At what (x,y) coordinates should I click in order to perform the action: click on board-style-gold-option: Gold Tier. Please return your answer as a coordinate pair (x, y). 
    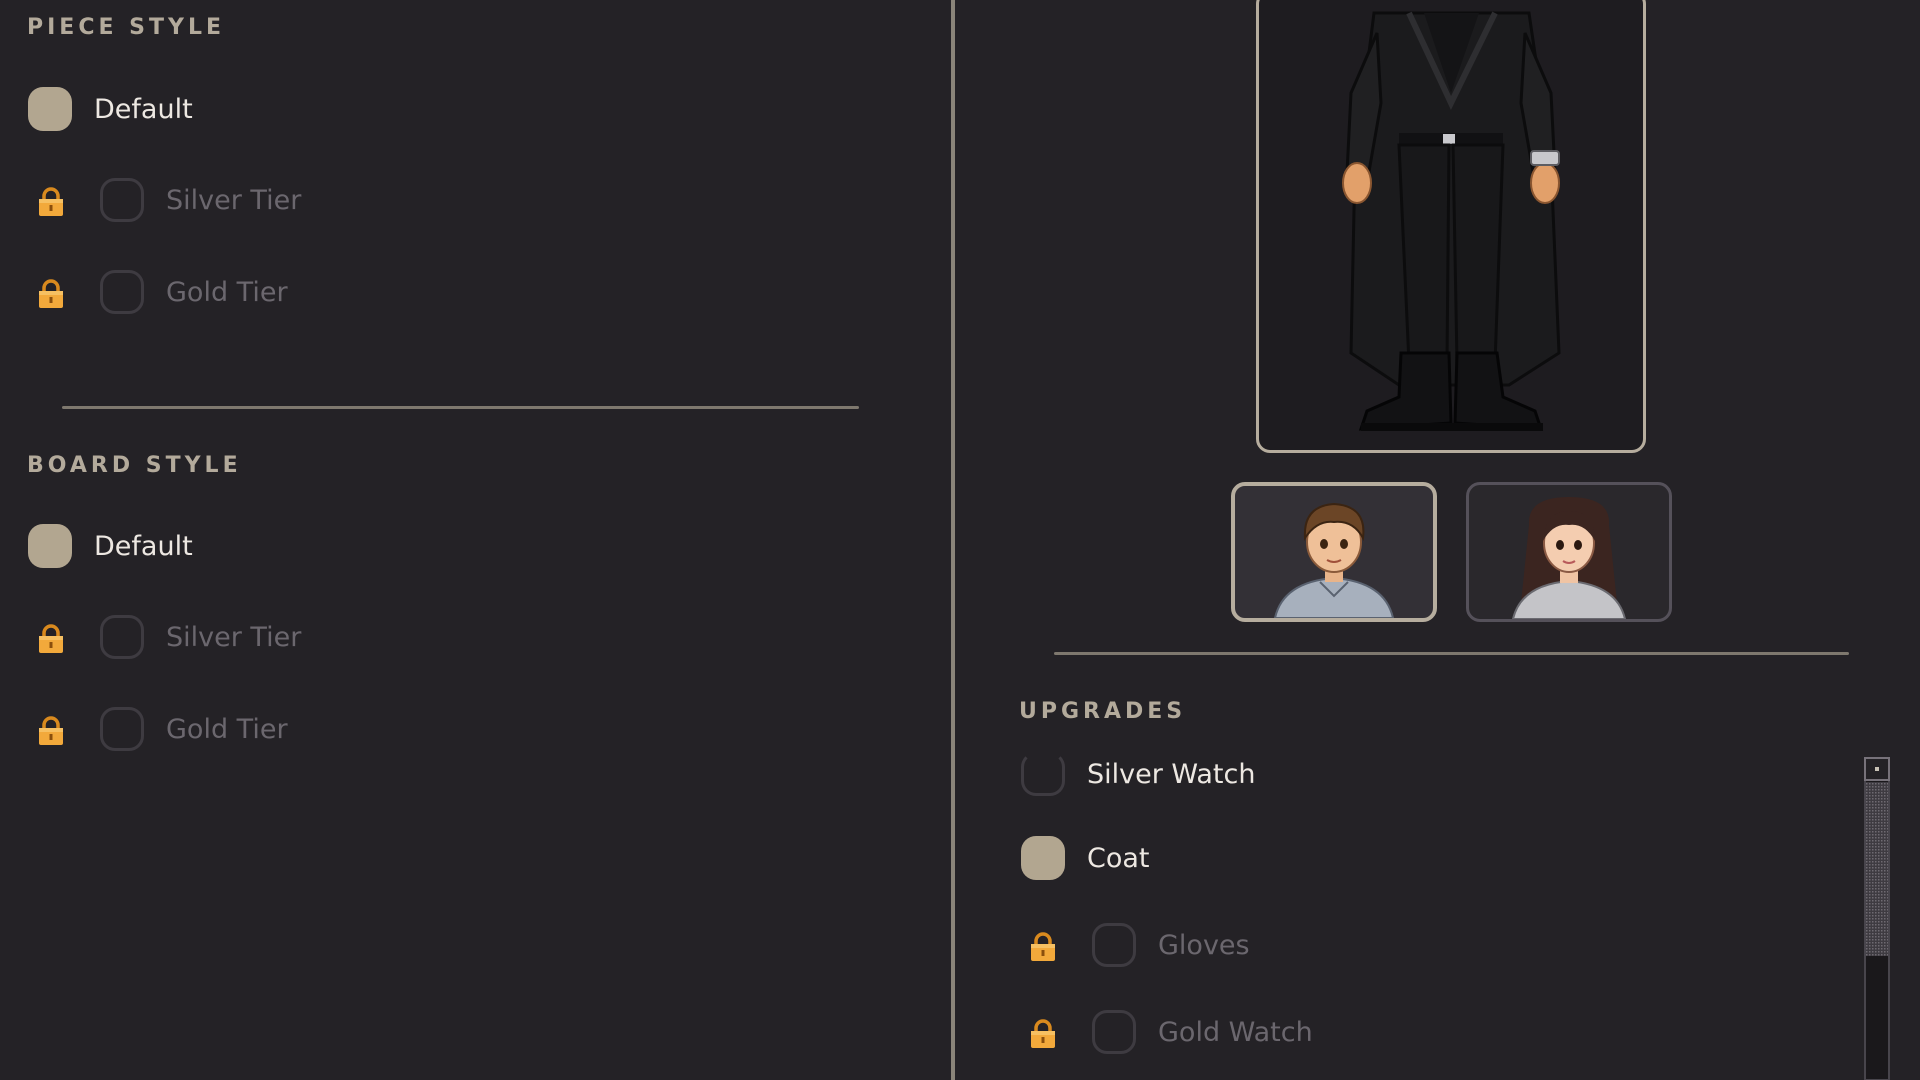
    Looking at the image, I should click on (194, 729).